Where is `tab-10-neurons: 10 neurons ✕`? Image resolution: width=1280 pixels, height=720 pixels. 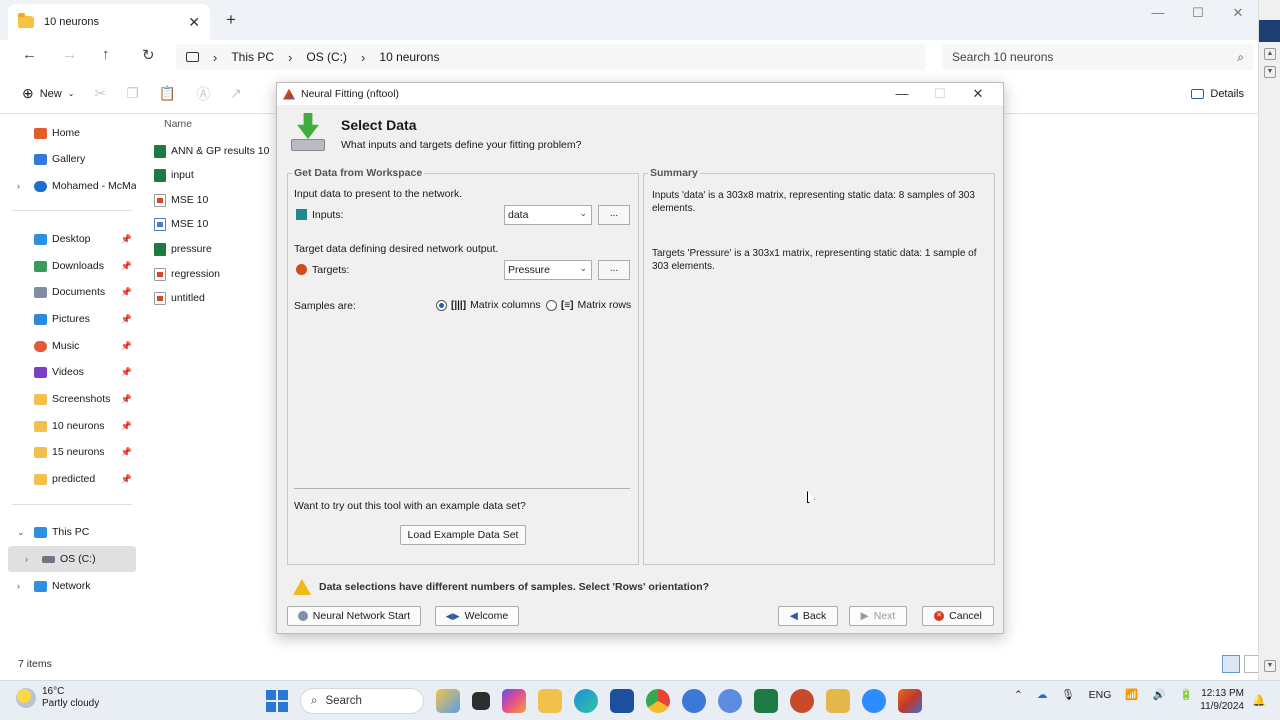 tab-10-neurons: 10 neurons ✕ is located at coordinates (109, 22).